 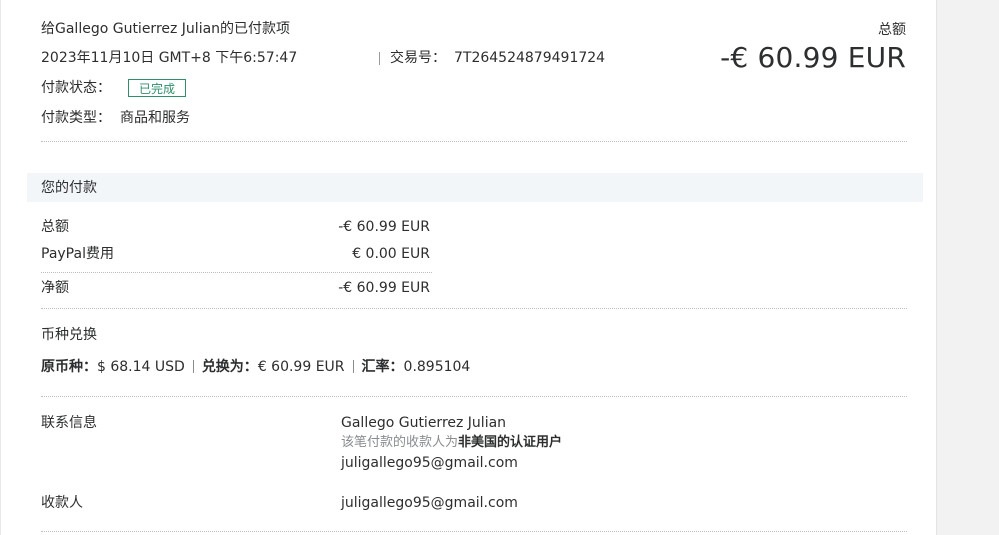 What do you see at coordinates (400, 442) in the screenshot?
I see `note-text: 该笔付款的收款人为` at bounding box center [400, 442].